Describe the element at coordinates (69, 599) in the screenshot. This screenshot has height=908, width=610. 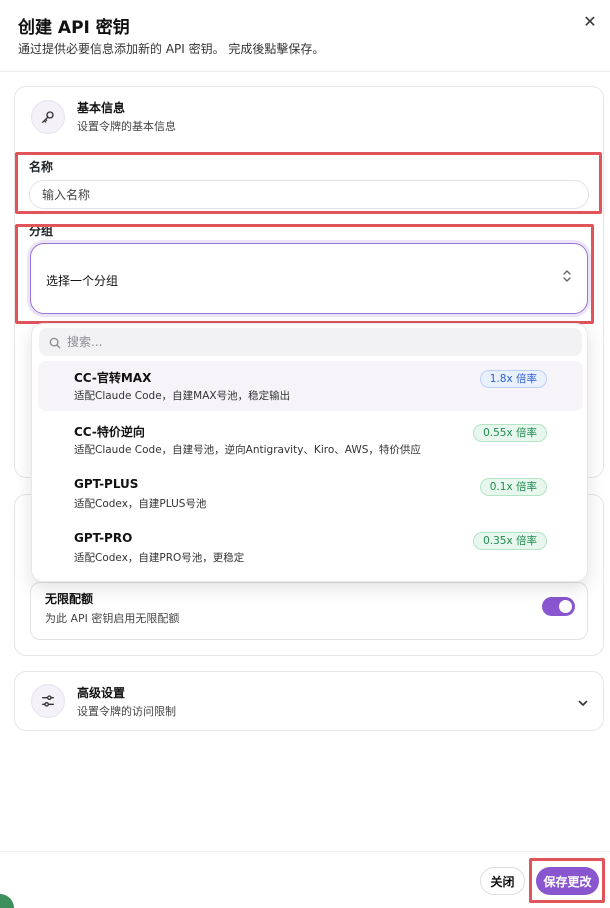
I see `unlimited-quota-title: 无限配额` at that location.